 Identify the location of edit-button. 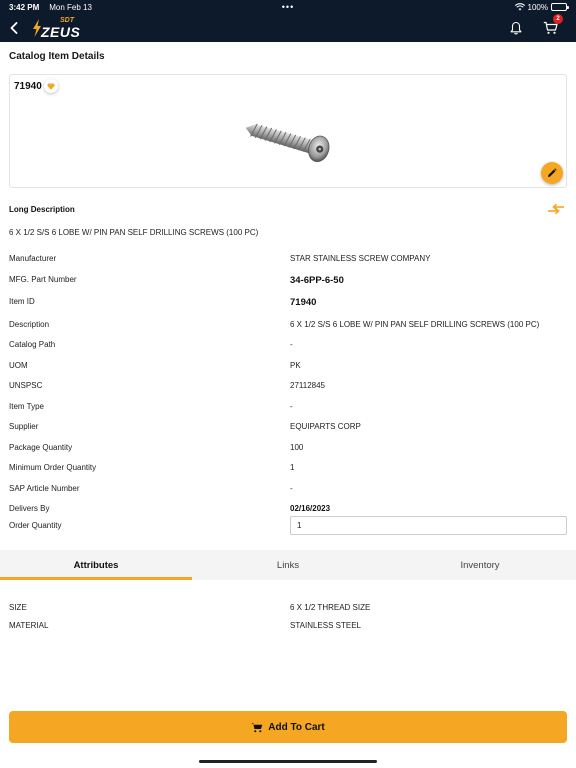
(552, 173).